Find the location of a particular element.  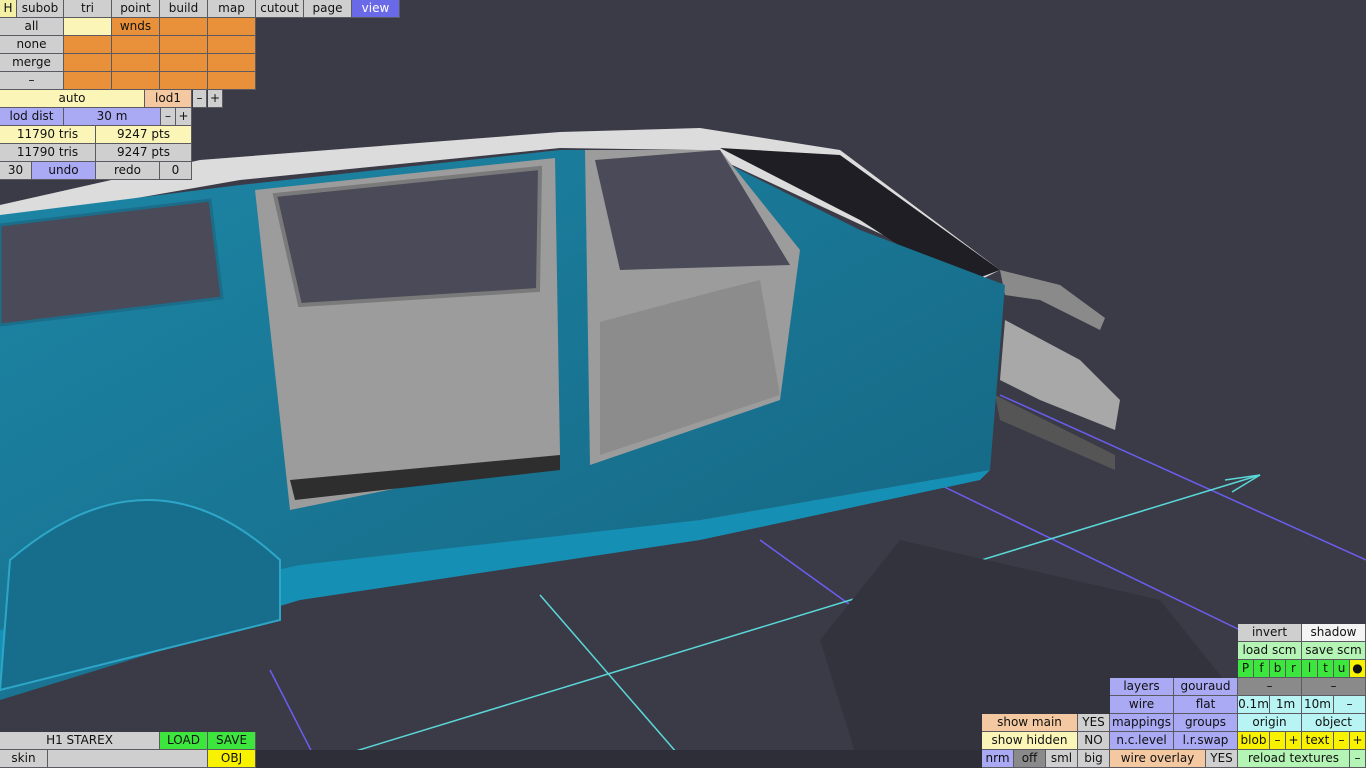

big-size-button: big is located at coordinates (1094, 759).